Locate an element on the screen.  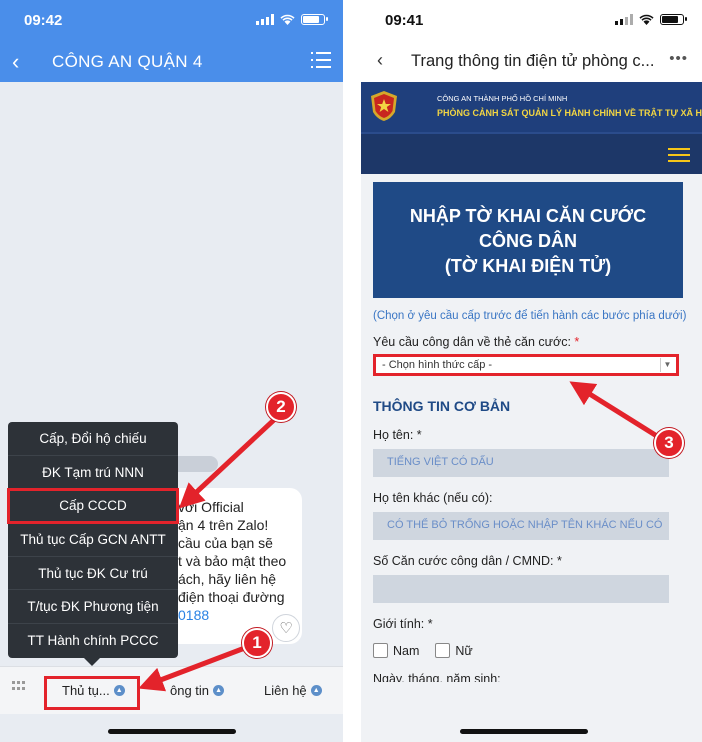
step-3-badge: 3 is located at coordinates (669, 443).